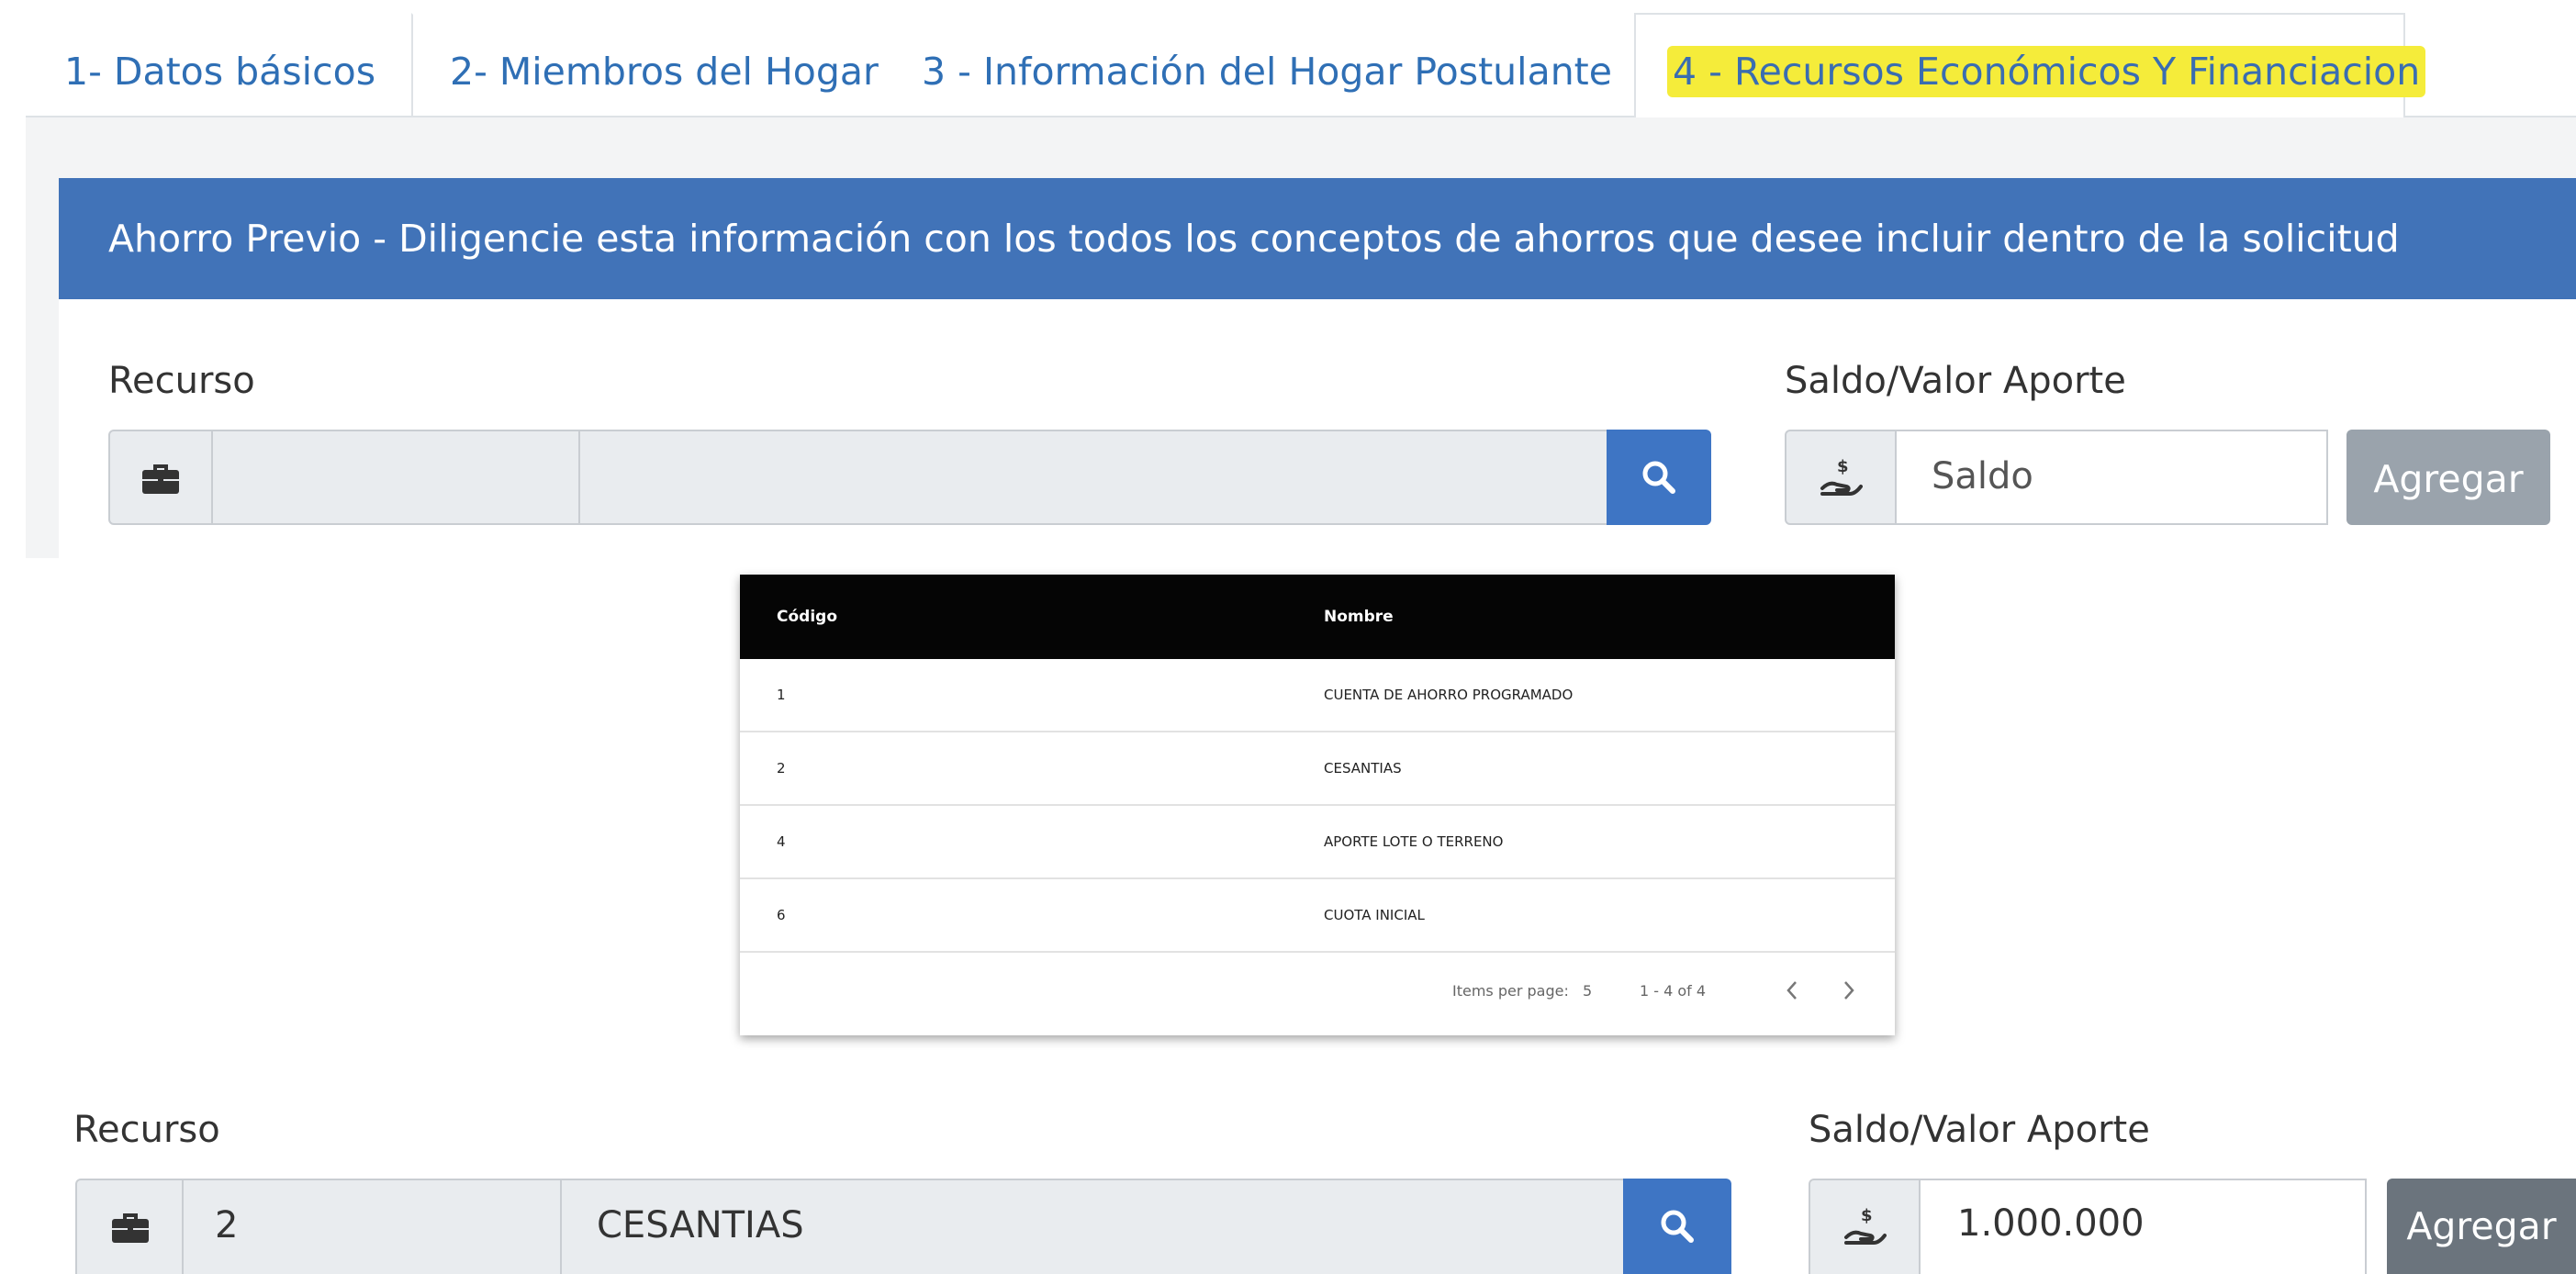 This screenshot has height=1274, width=2576. I want to click on tab-datos-basicos: 1- Datos básicos, so click(218, 64).